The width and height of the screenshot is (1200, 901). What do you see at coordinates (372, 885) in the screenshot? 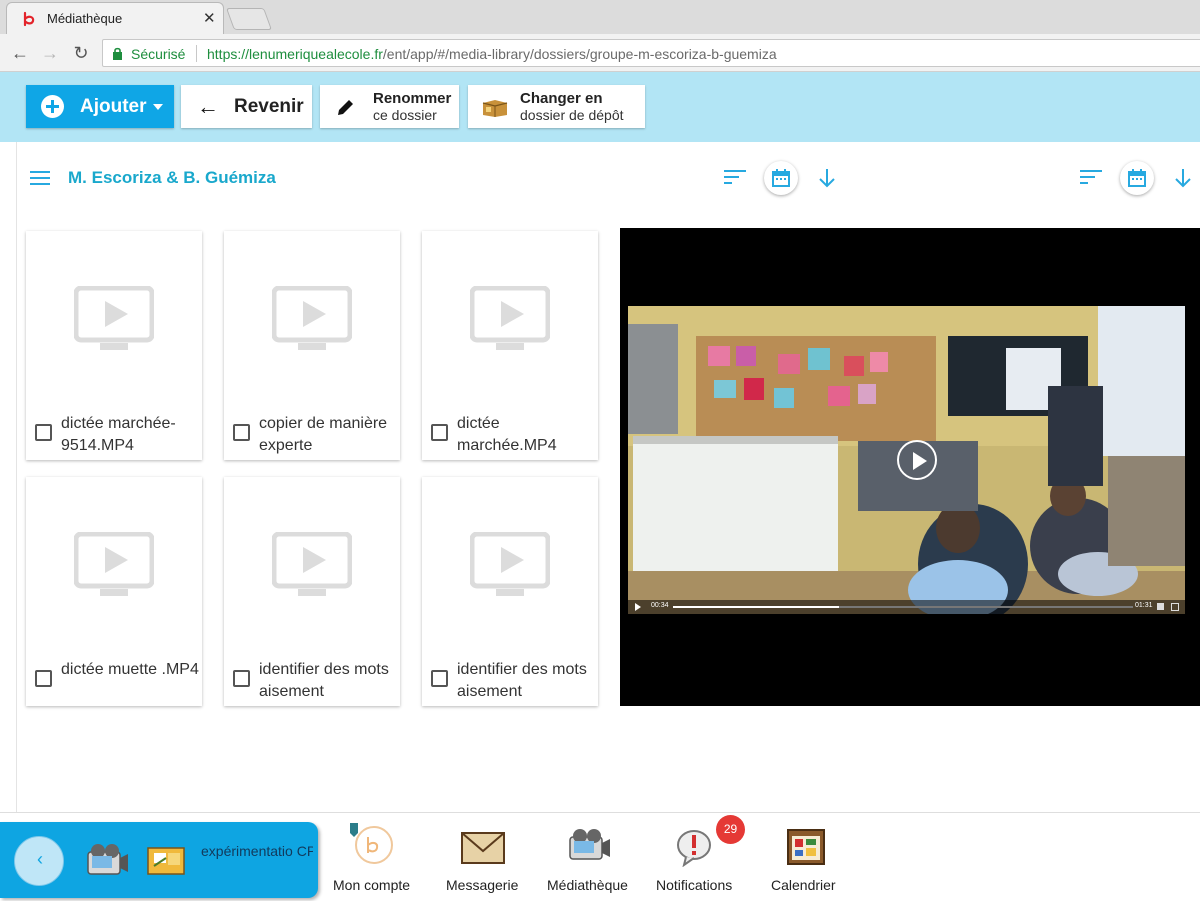
I see `dock-item-label: Mon compte` at bounding box center [372, 885].